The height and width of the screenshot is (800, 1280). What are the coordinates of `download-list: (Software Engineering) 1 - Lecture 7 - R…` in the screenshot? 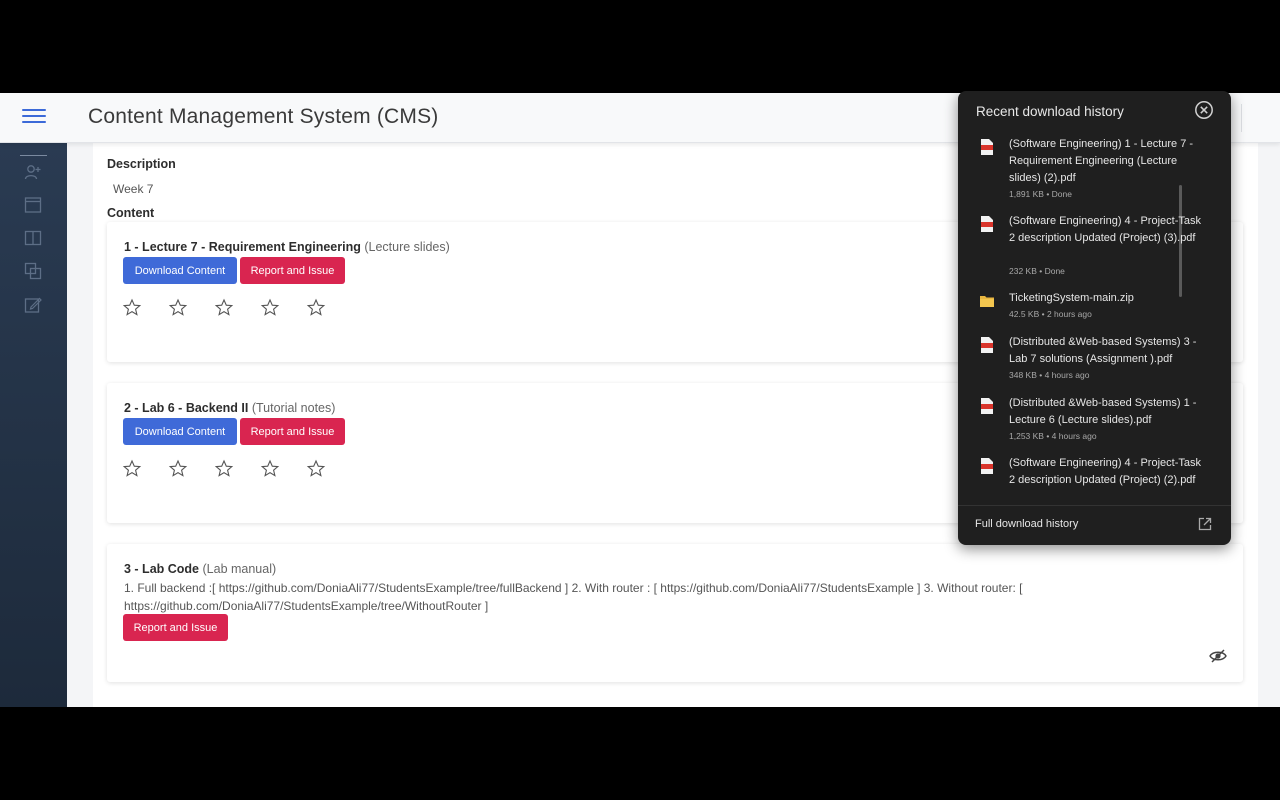 It's located at (1094, 319).